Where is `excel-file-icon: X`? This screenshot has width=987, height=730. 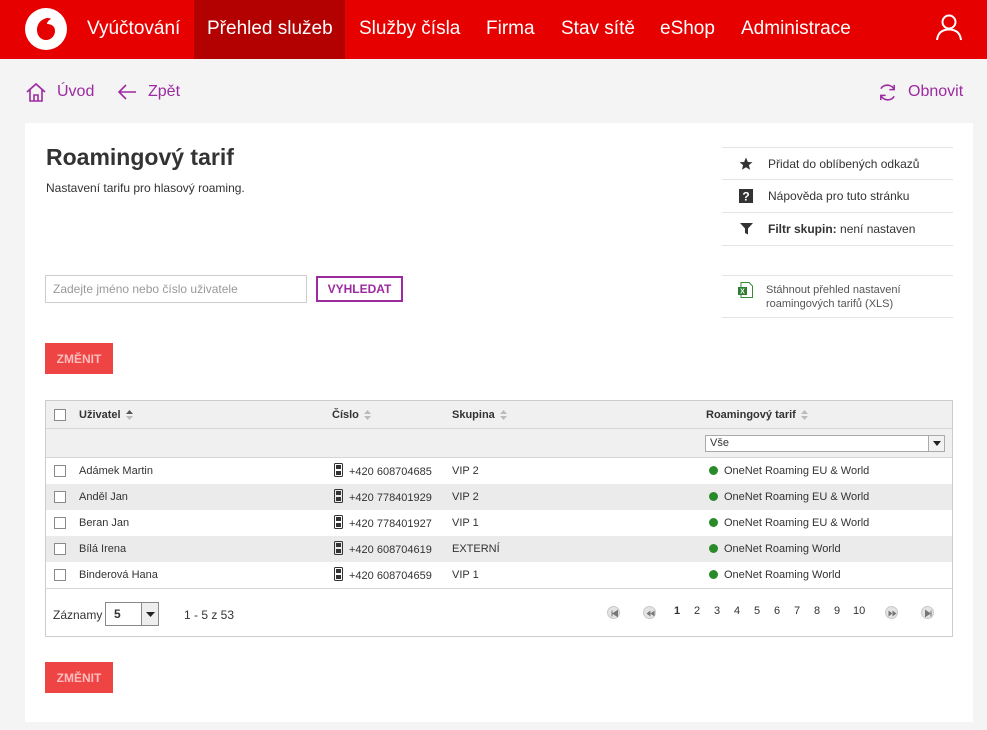
excel-file-icon: X is located at coordinates (745, 290).